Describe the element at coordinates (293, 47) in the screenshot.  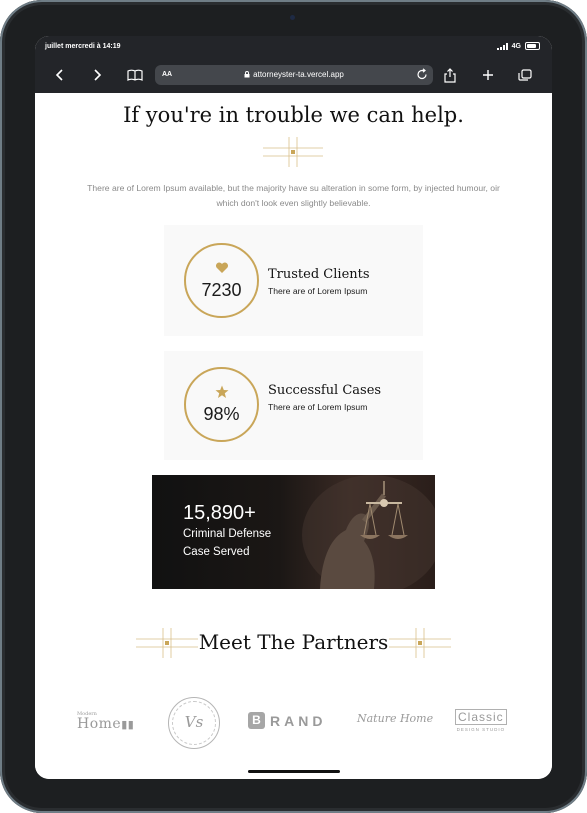
I see `status-bar: juillet mercredi à 14:19 4G` at that location.